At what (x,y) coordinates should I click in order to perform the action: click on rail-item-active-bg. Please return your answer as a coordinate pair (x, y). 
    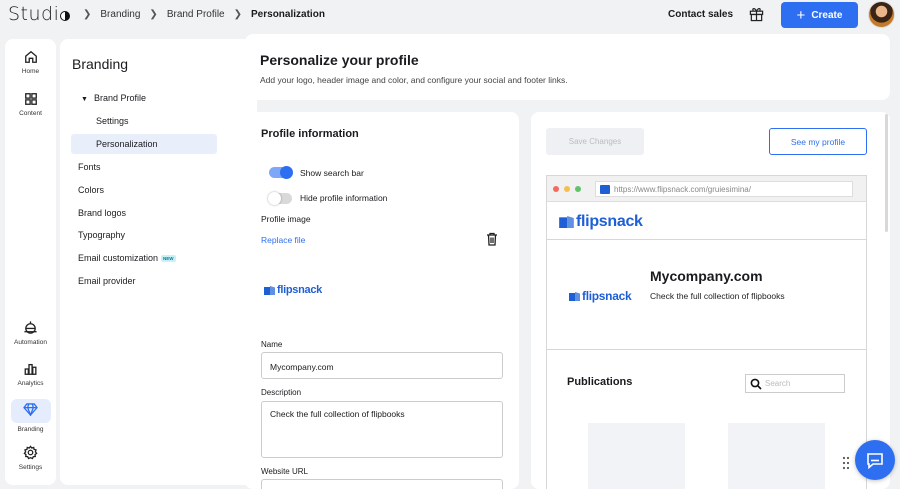
    Looking at the image, I should click on (30, 411).